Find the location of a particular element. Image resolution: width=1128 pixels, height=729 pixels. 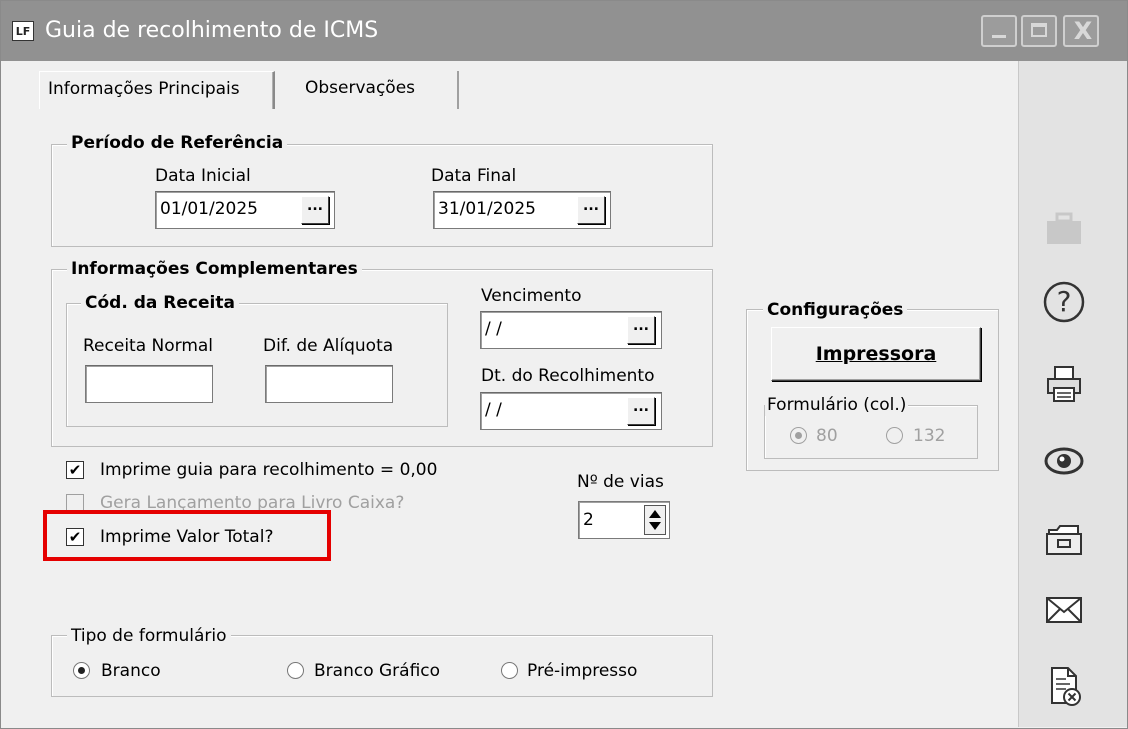

branco-grafico-radio is located at coordinates (295, 670).